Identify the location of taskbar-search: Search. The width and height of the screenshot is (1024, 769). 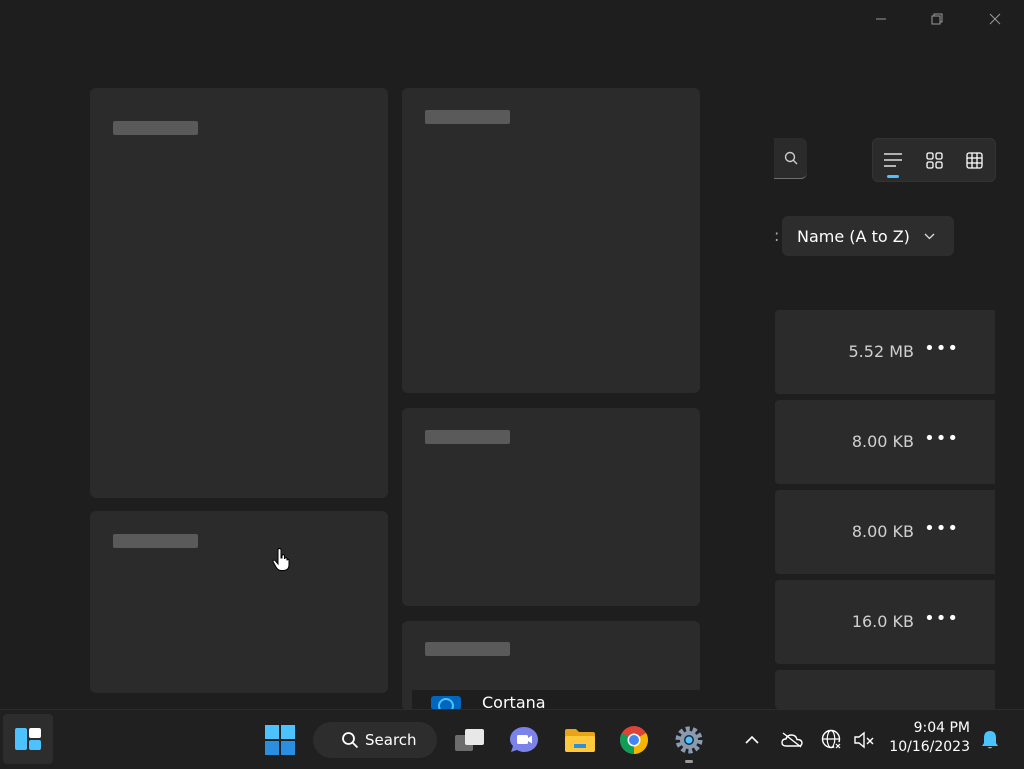
(375, 740).